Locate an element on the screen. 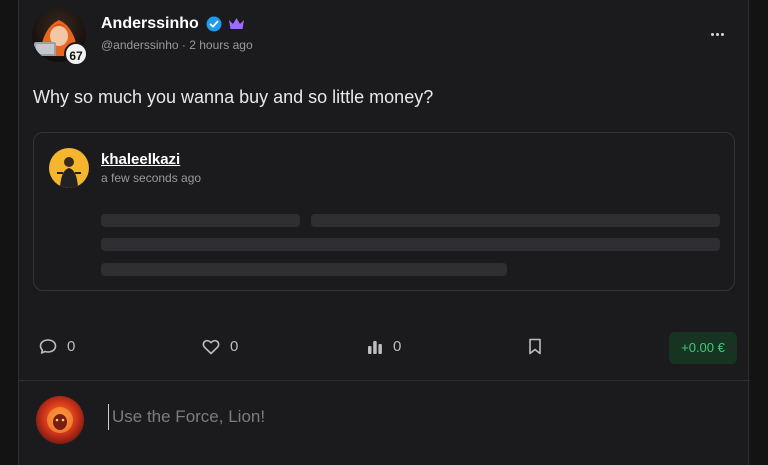 The image size is (768, 465). author-name: Anderssinho is located at coordinates (150, 24).